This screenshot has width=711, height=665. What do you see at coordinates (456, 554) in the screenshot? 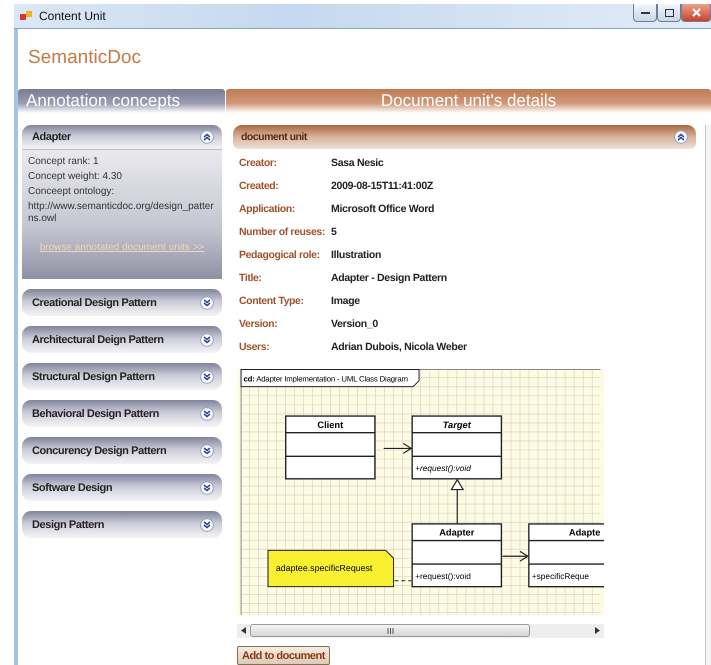
I see `class-box: Adapter +request():void` at bounding box center [456, 554].